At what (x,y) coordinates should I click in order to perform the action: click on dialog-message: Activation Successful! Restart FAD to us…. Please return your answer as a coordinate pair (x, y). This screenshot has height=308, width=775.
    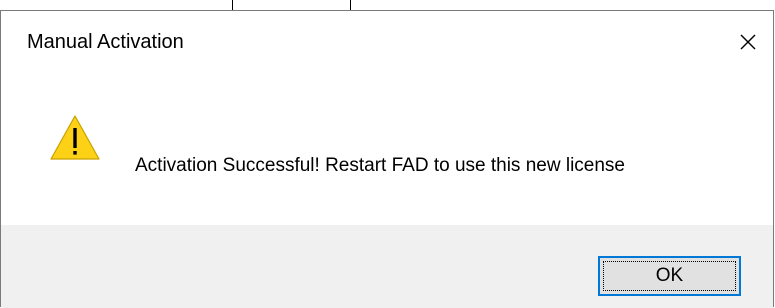
    Looking at the image, I should click on (380, 165).